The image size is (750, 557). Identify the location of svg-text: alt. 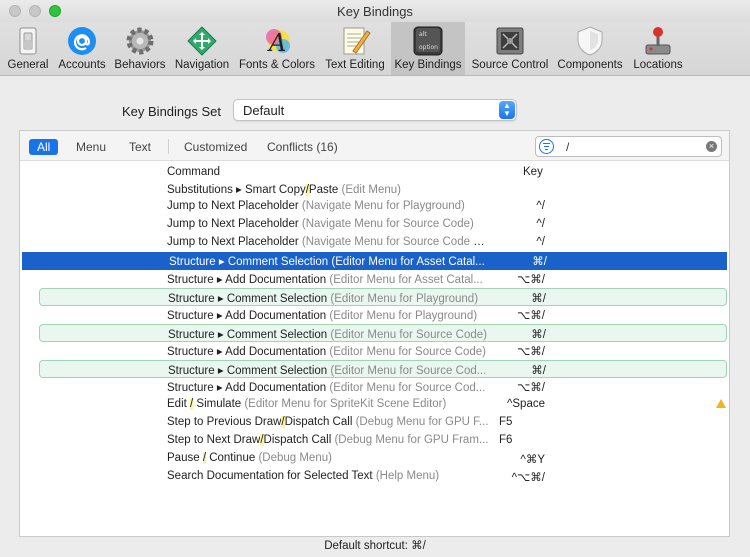
(423, 34).